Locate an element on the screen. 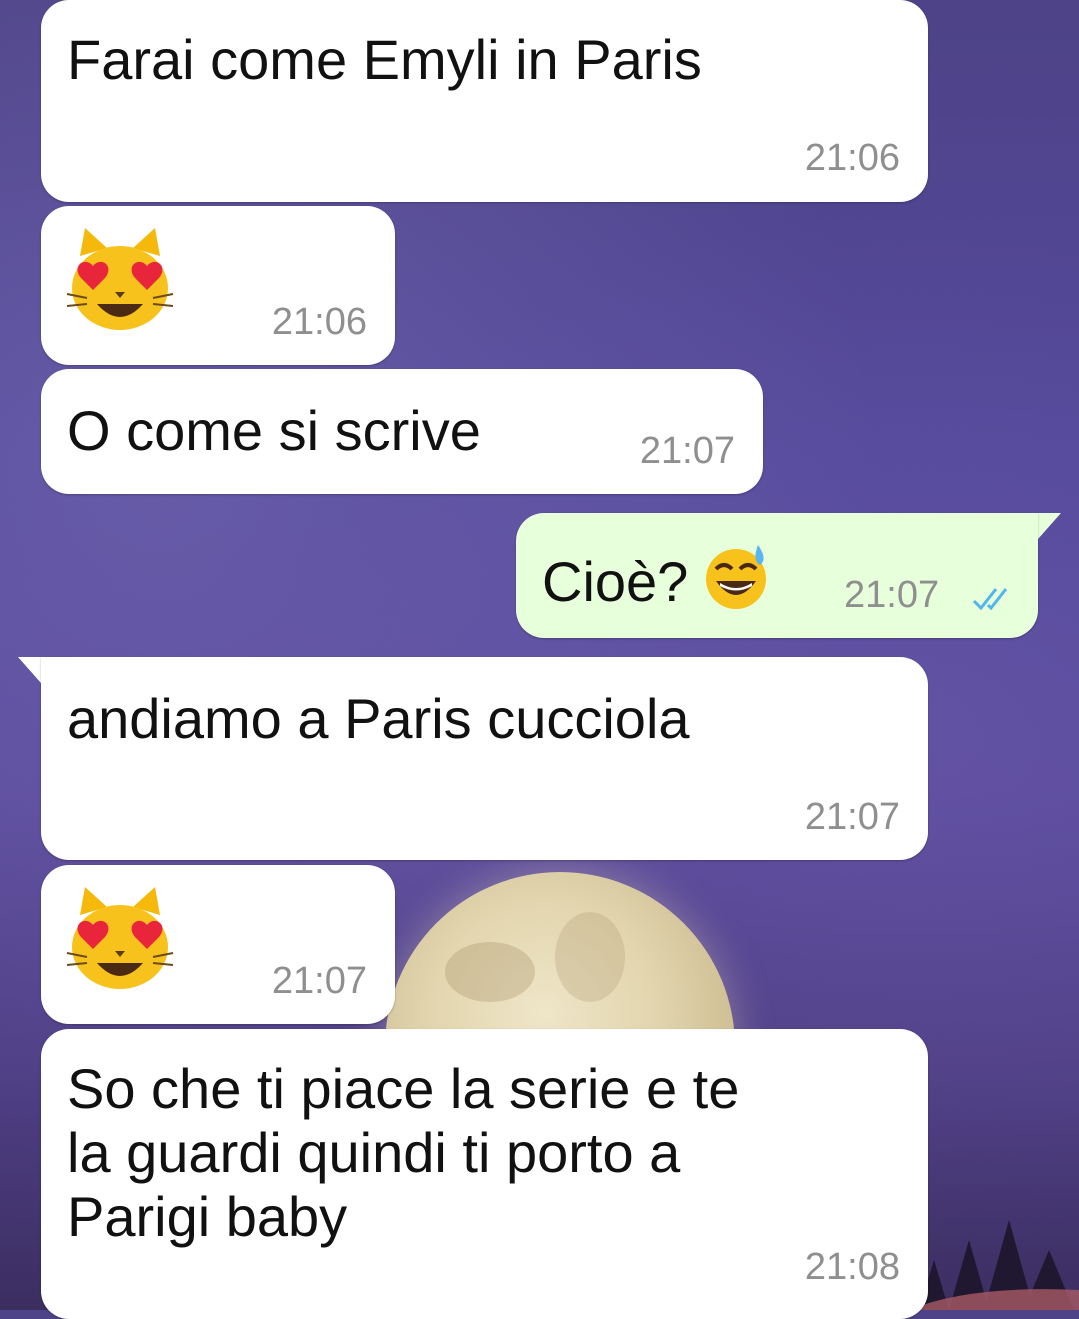 This screenshot has height=1319, width=1079. message-line: la guardi quindi ti porto a is located at coordinates (374, 1152).